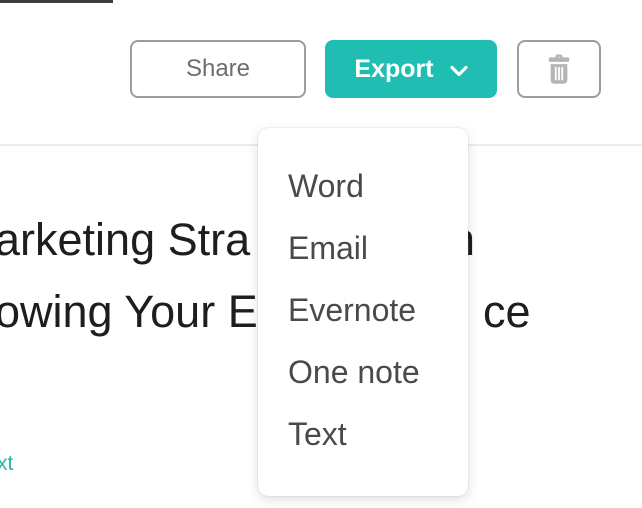  Describe the element at coordinates (125, 239) in the screenshot. I see `document-title-line1: arketing Stra` at that location.